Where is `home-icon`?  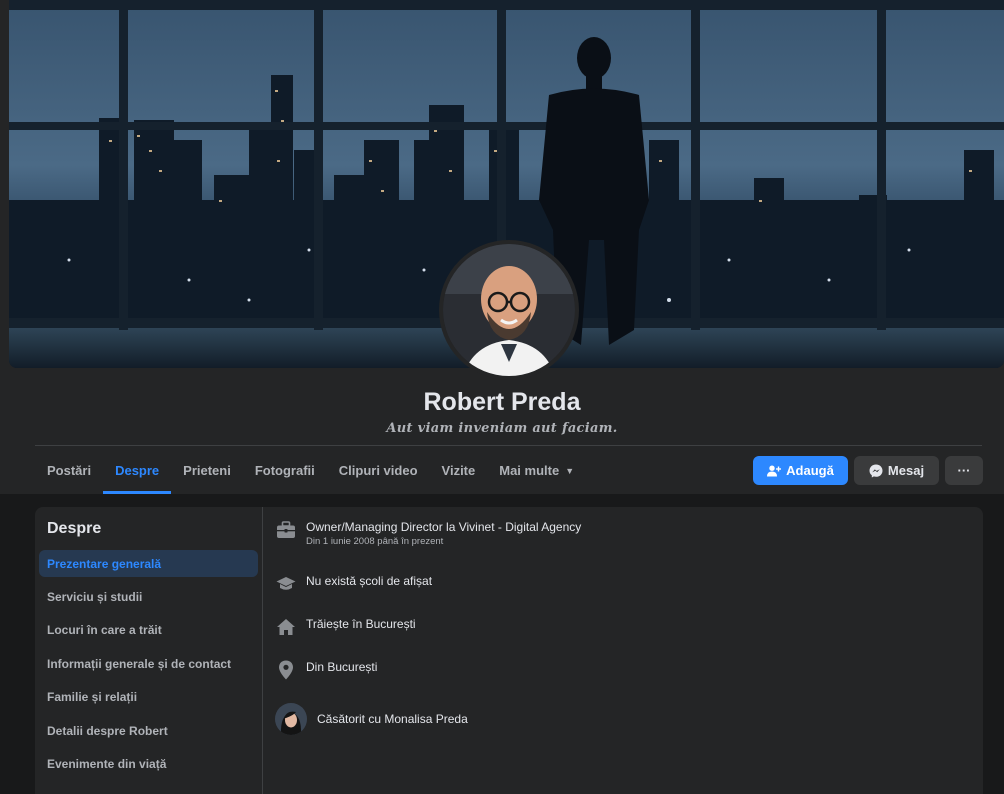
home-icon is located at coordinates (286, 627).